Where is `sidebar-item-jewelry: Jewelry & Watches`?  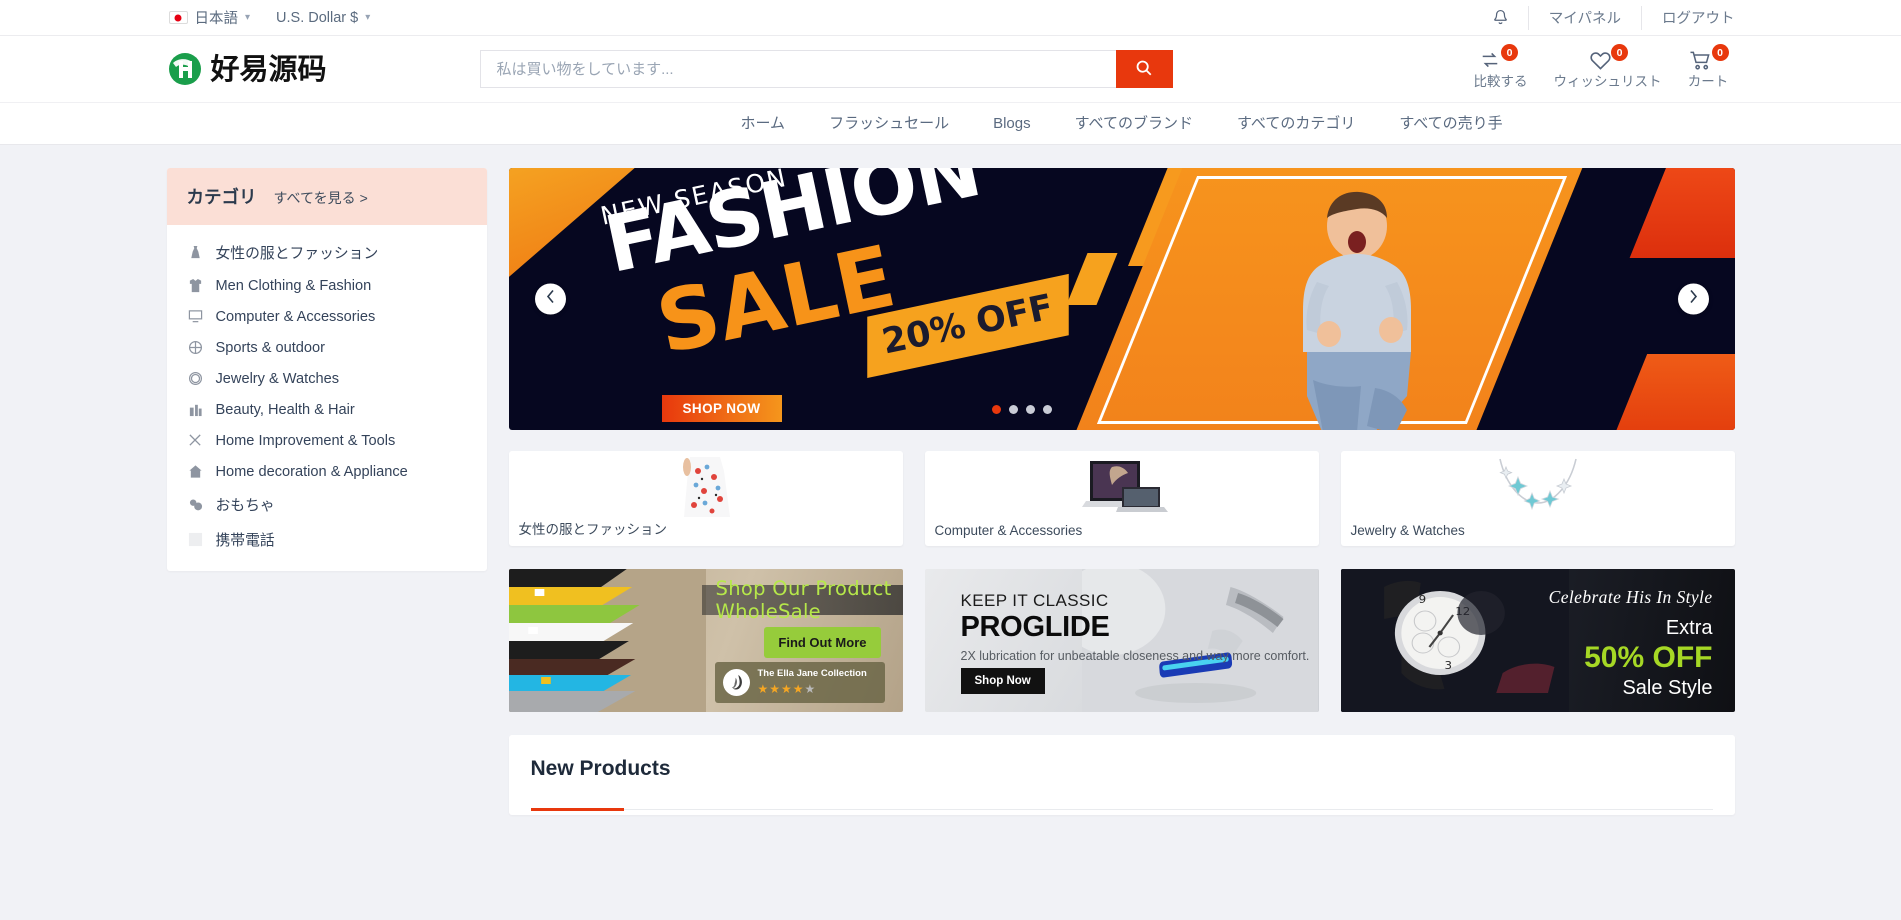
sidebar-item-jewelry: Jewelry & Watches is located at coordinates (327, 378).